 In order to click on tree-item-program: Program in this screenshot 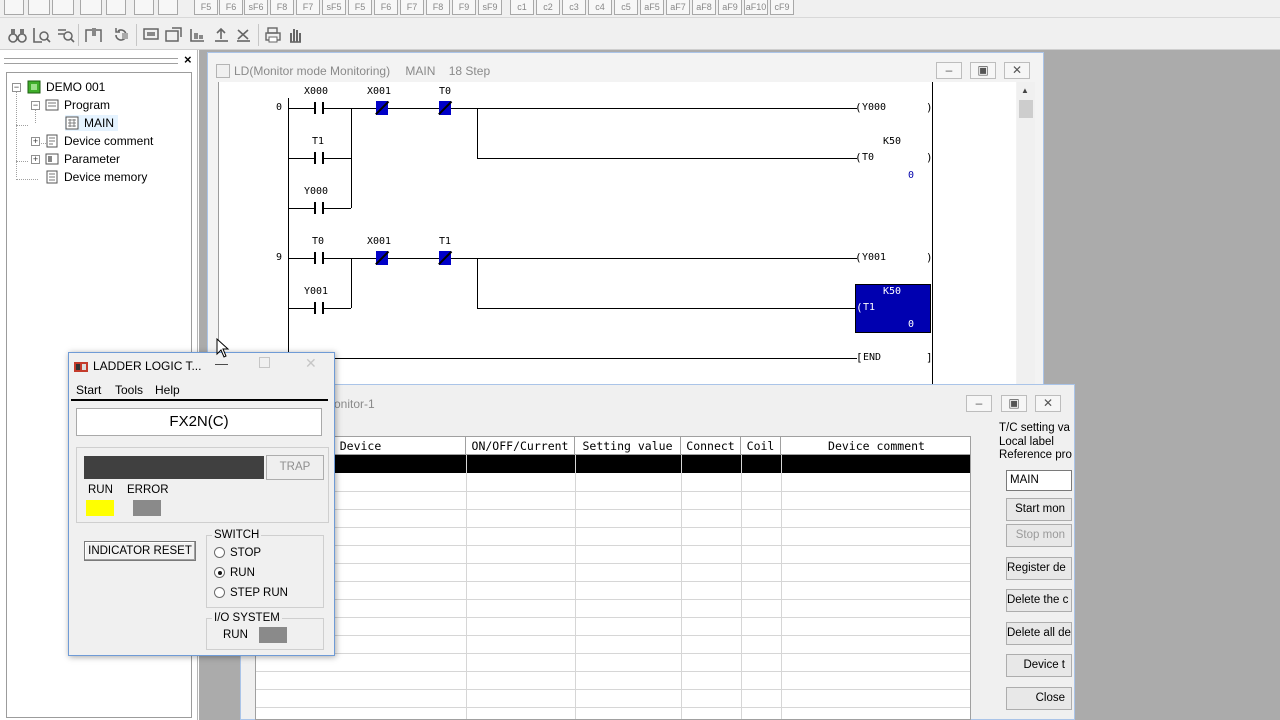, I will do `click(77, 105)`.